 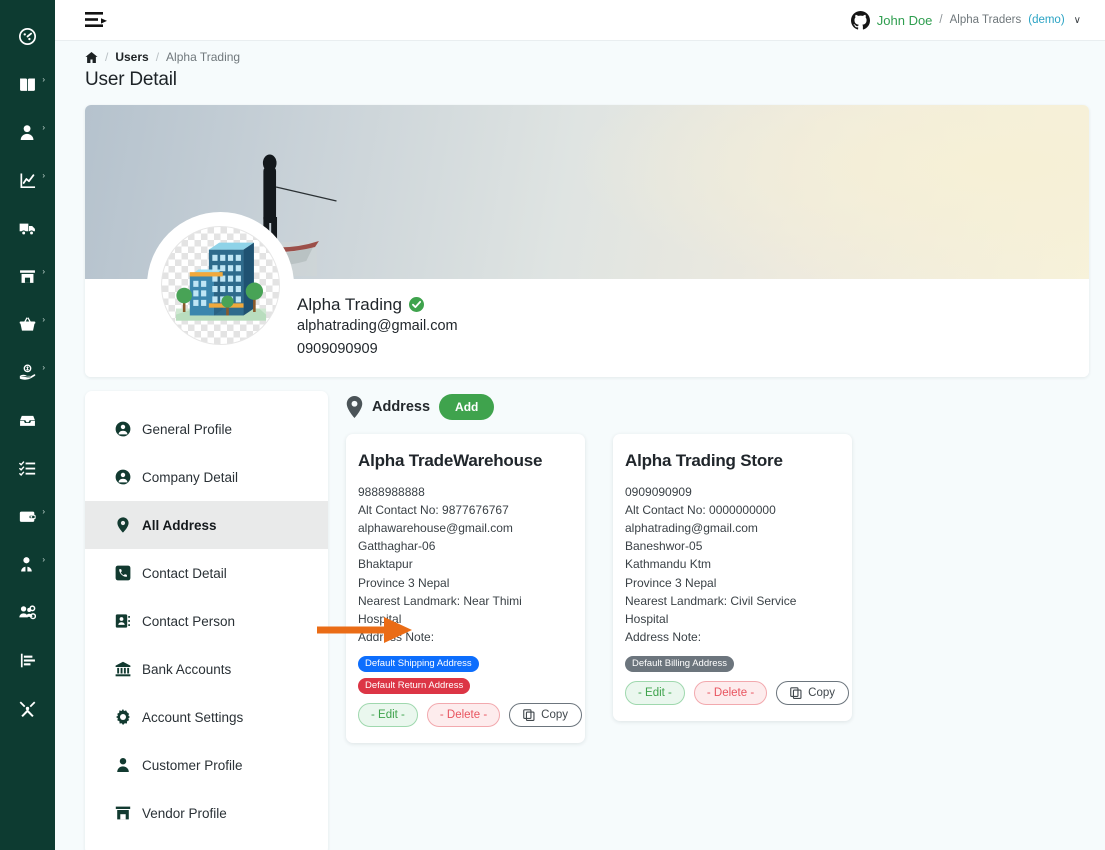 I want to click on status-badge: Default Shipping Address, so click(x=418, y=663).